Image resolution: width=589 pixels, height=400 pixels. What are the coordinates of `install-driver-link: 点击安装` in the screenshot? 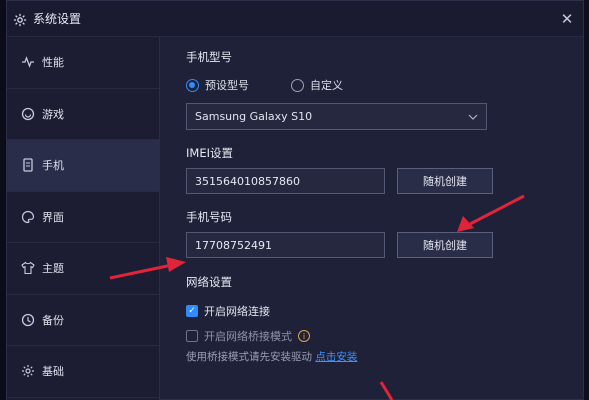 It's located at (336, 357).